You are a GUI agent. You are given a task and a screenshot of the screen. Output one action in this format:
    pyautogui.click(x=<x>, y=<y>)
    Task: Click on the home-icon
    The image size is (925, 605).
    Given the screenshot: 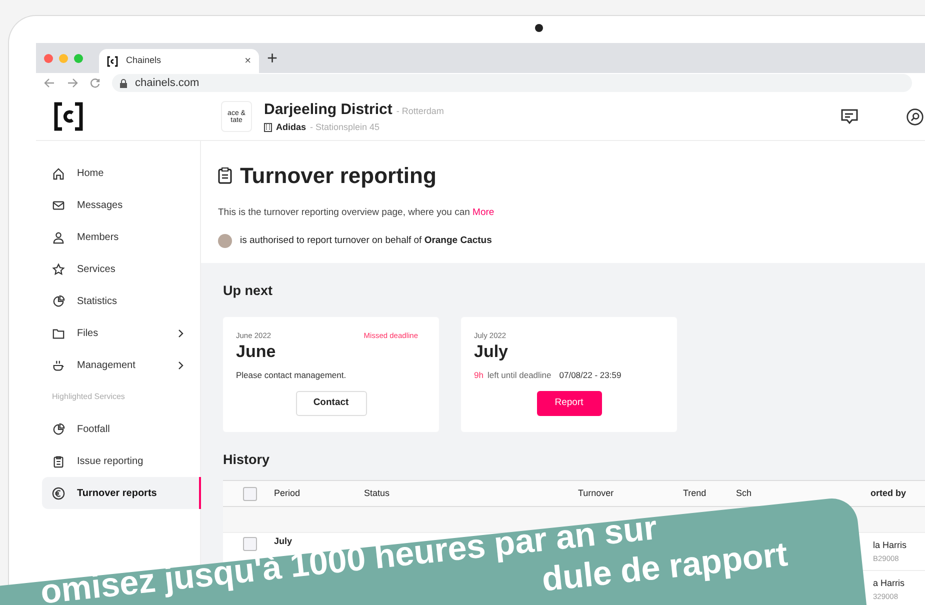 What is the action you would take?
    pyautogui.click(x=58, y=173)
    